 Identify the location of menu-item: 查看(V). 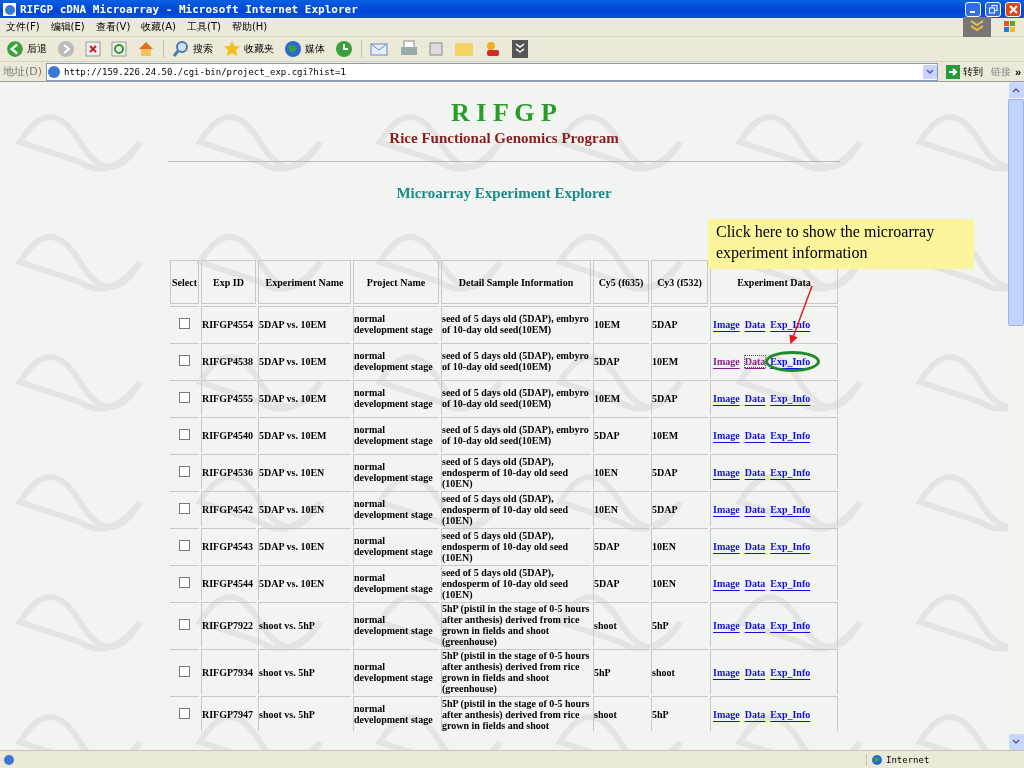
(113, 27).